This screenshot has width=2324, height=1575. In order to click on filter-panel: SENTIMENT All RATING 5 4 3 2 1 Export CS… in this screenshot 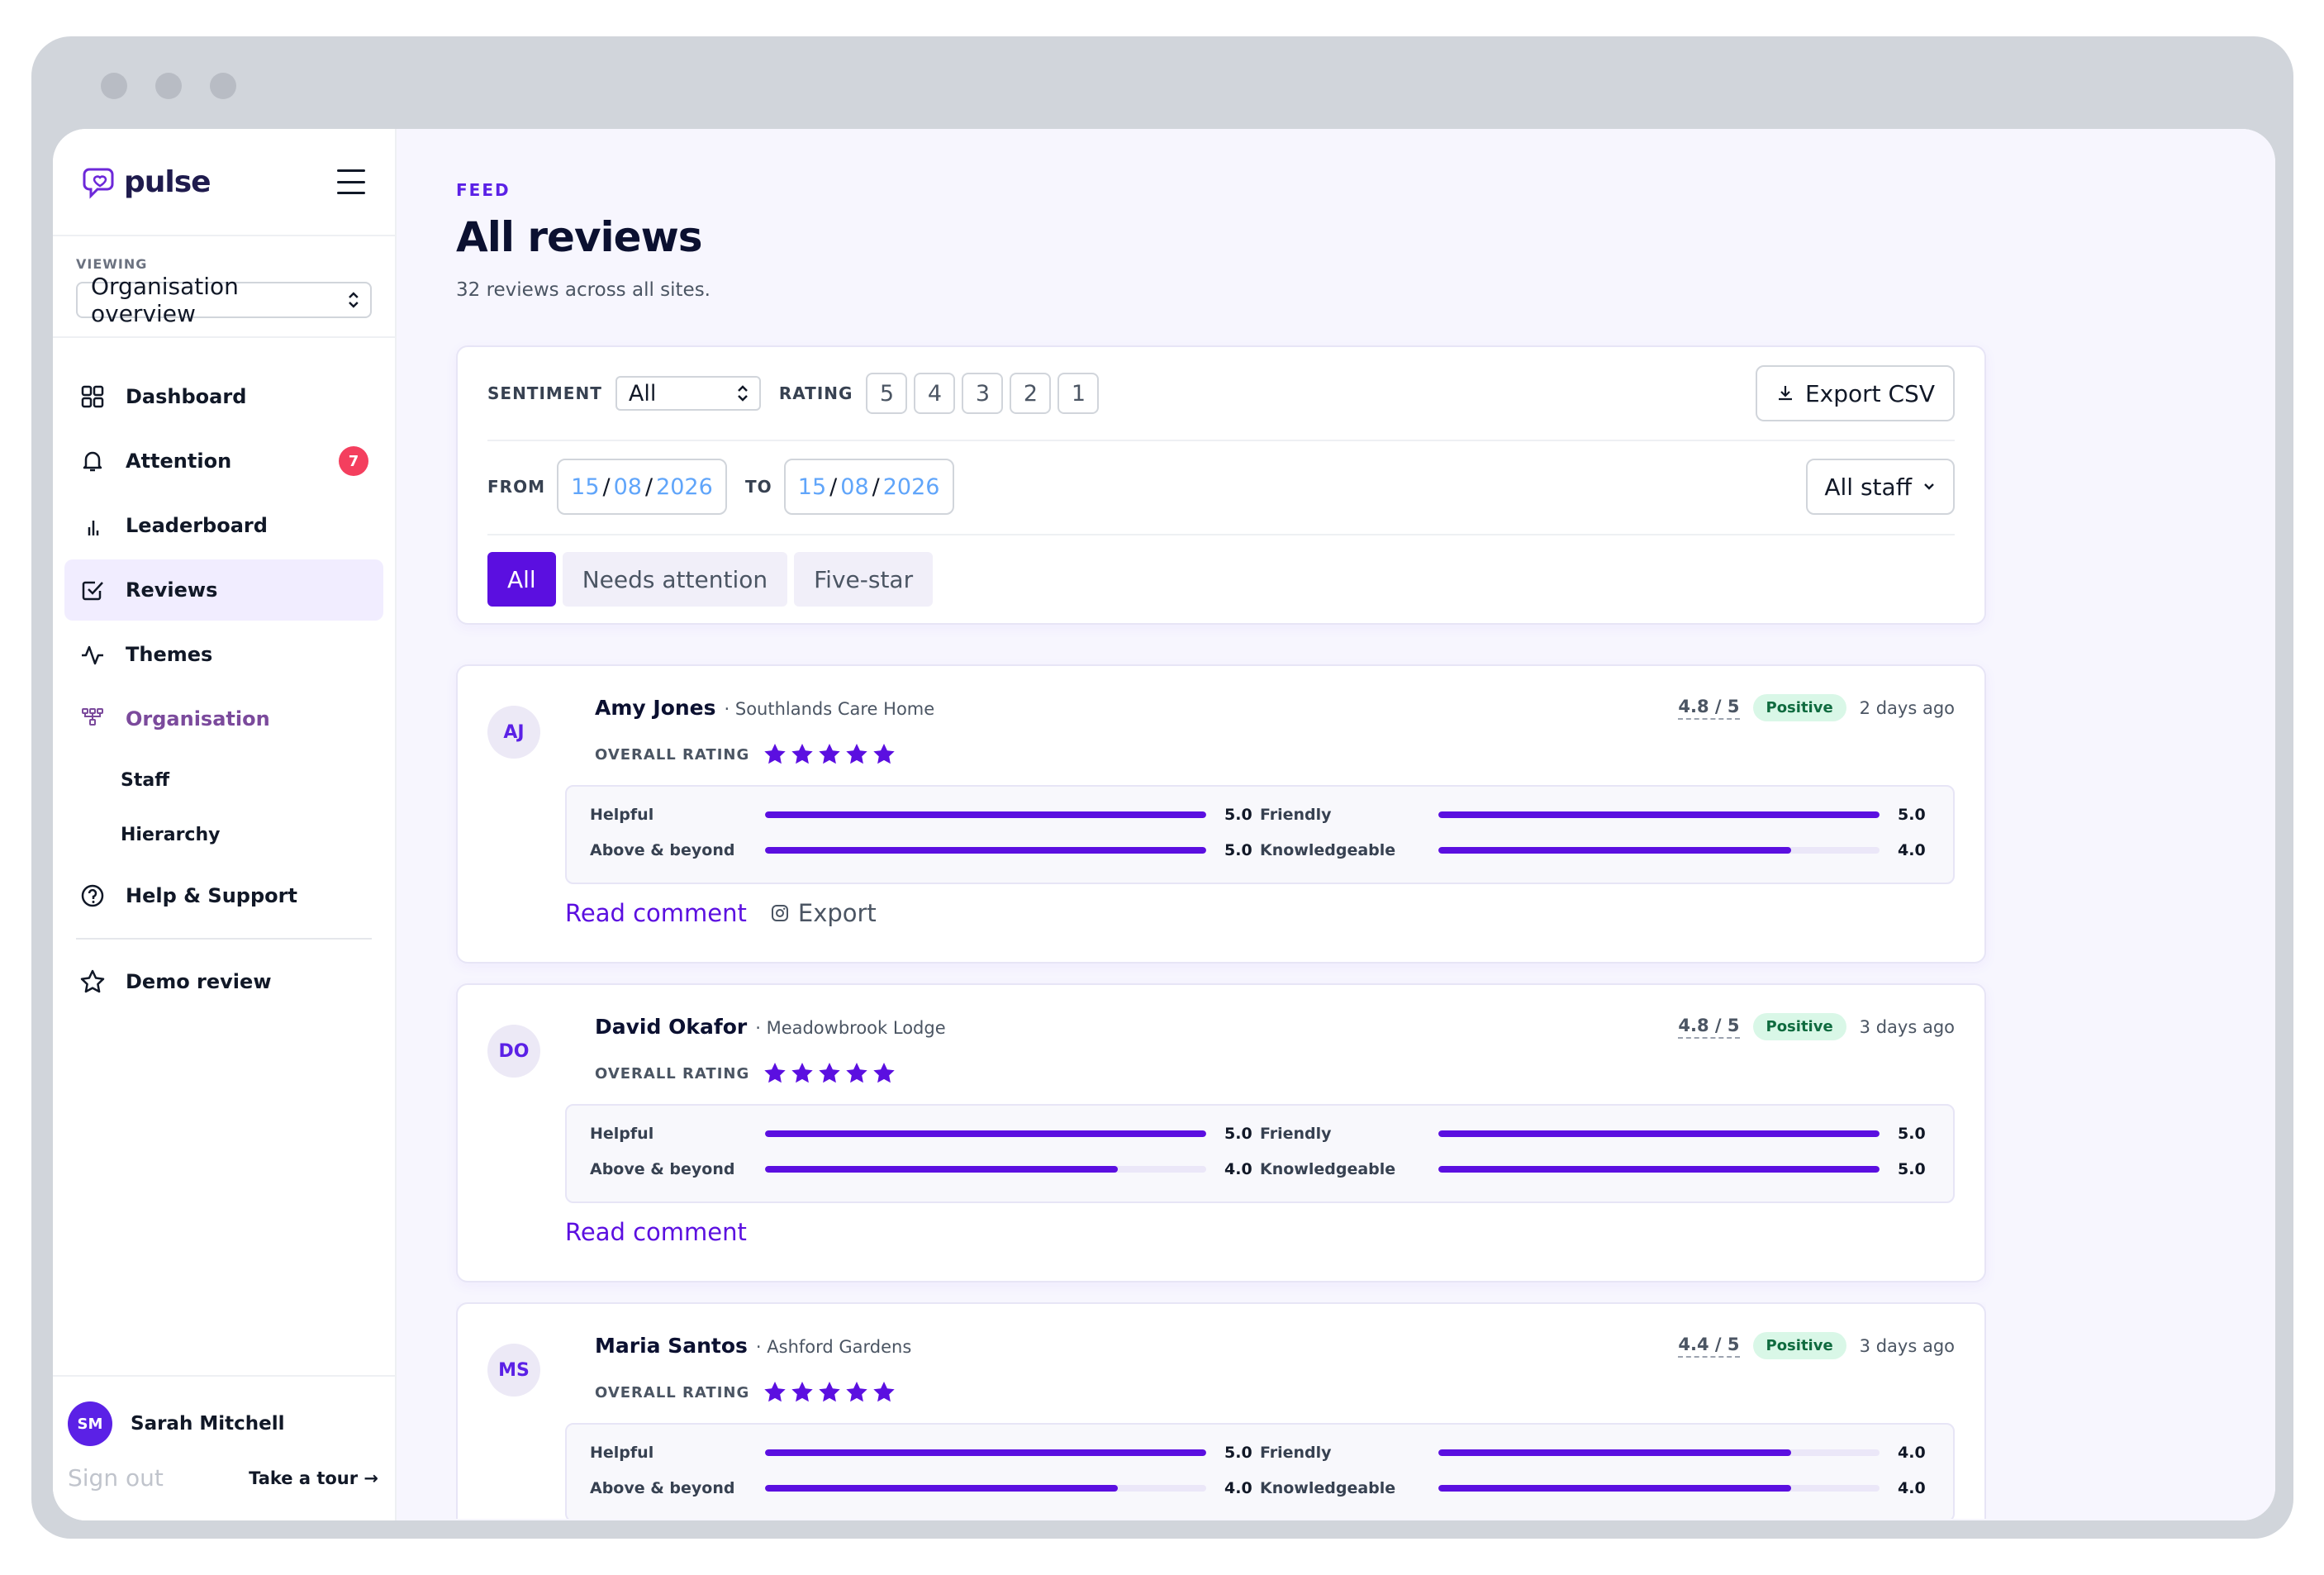, I will do `click(1221, 485)`.